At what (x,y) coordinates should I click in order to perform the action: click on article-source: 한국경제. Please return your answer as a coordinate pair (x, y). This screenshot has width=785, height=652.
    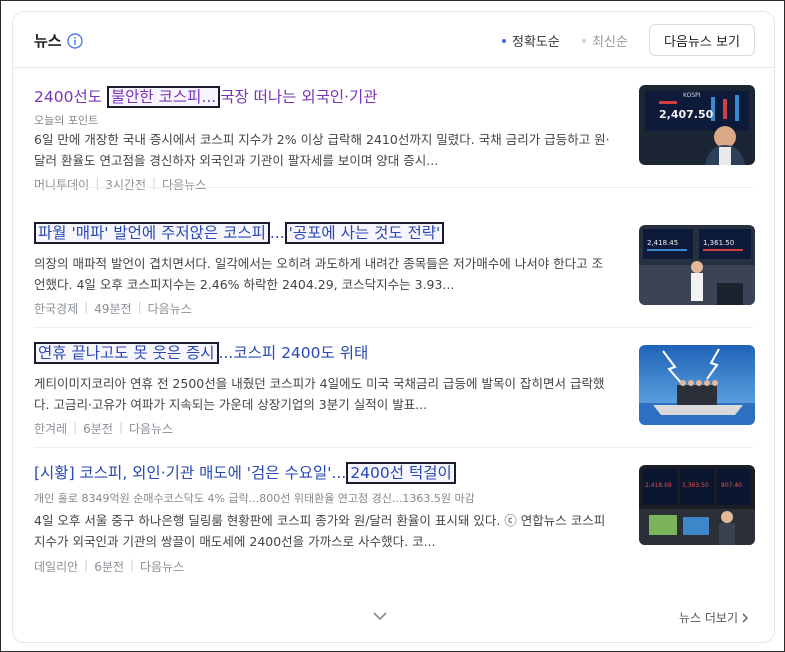
    Looking at the image, I should click on (56, 308).